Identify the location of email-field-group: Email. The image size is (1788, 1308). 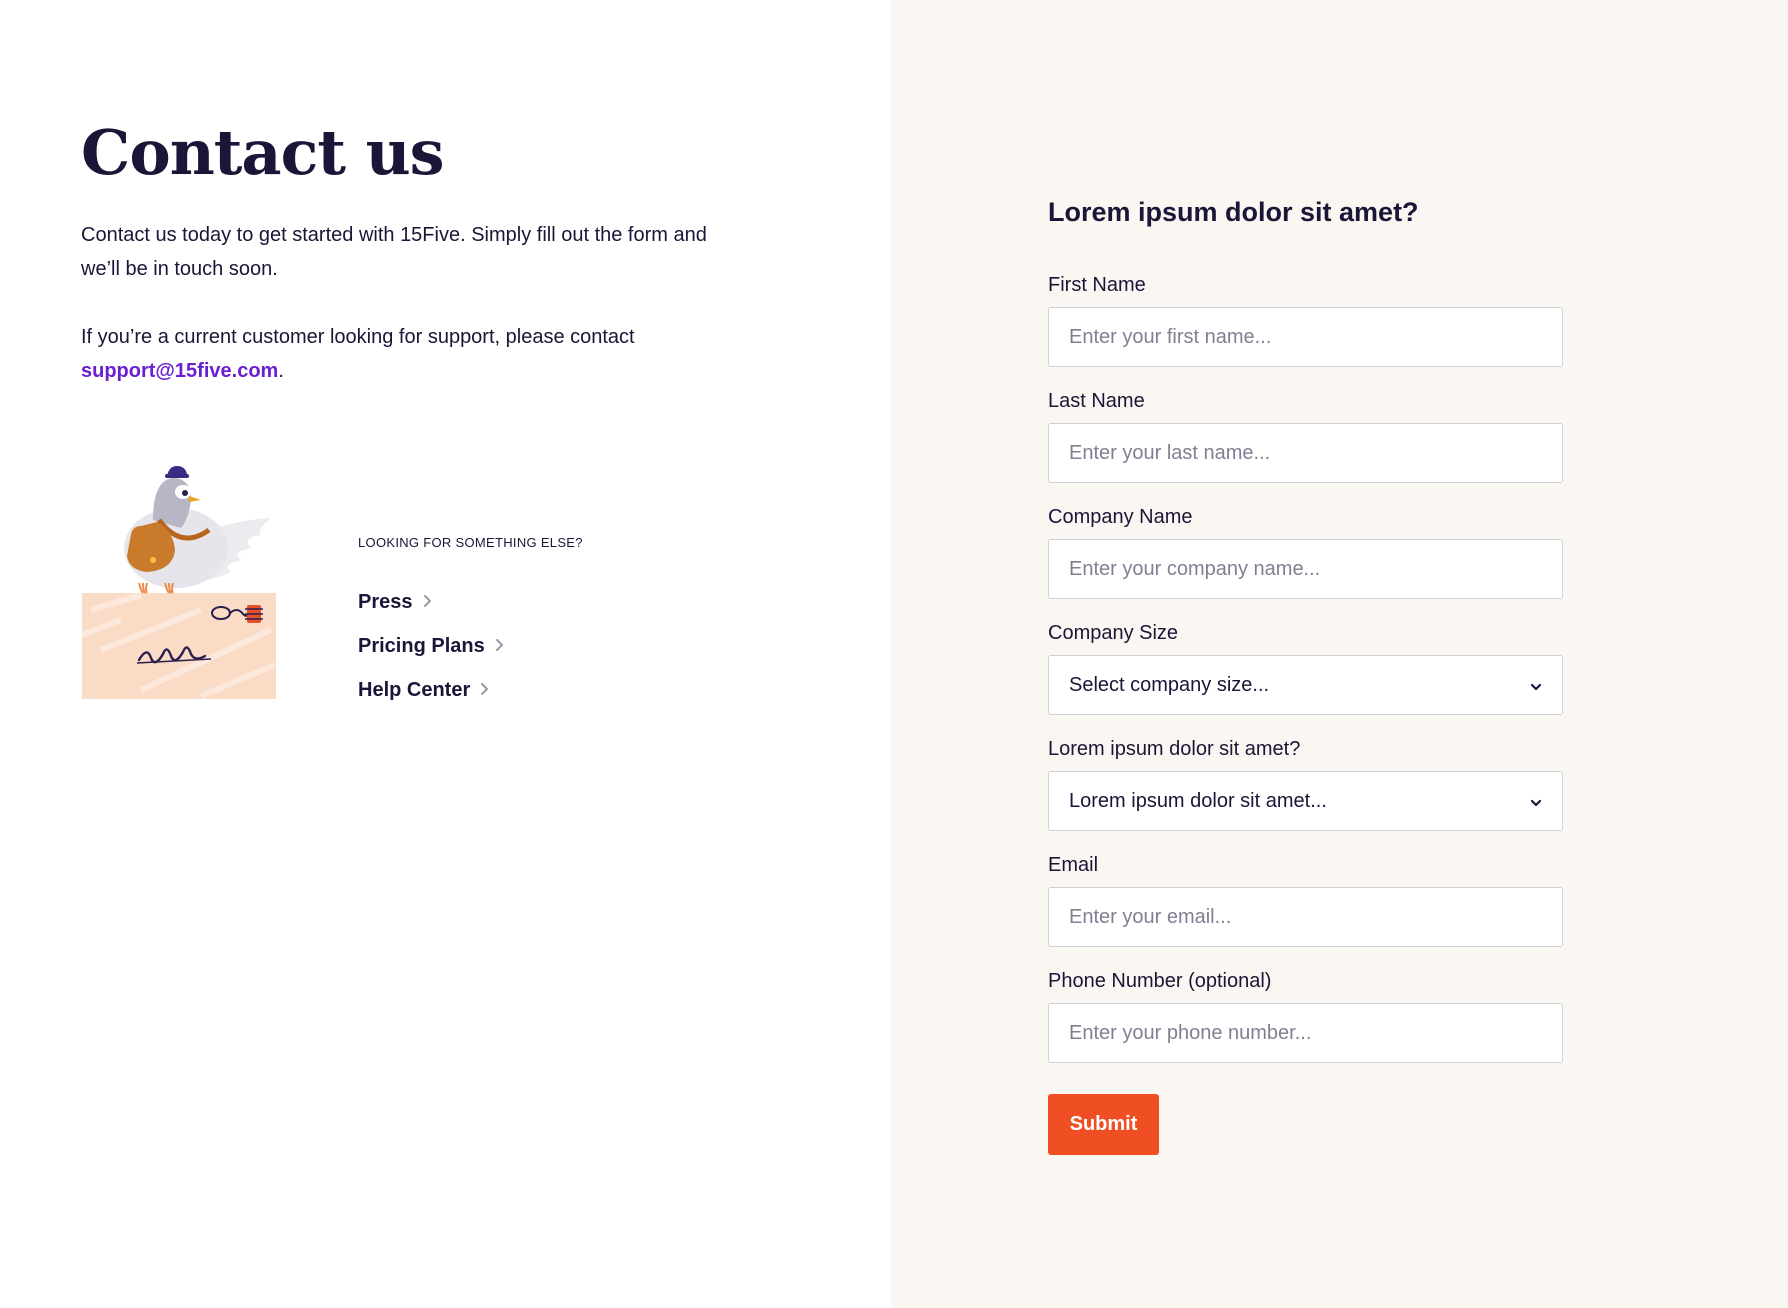
(1306, 899).